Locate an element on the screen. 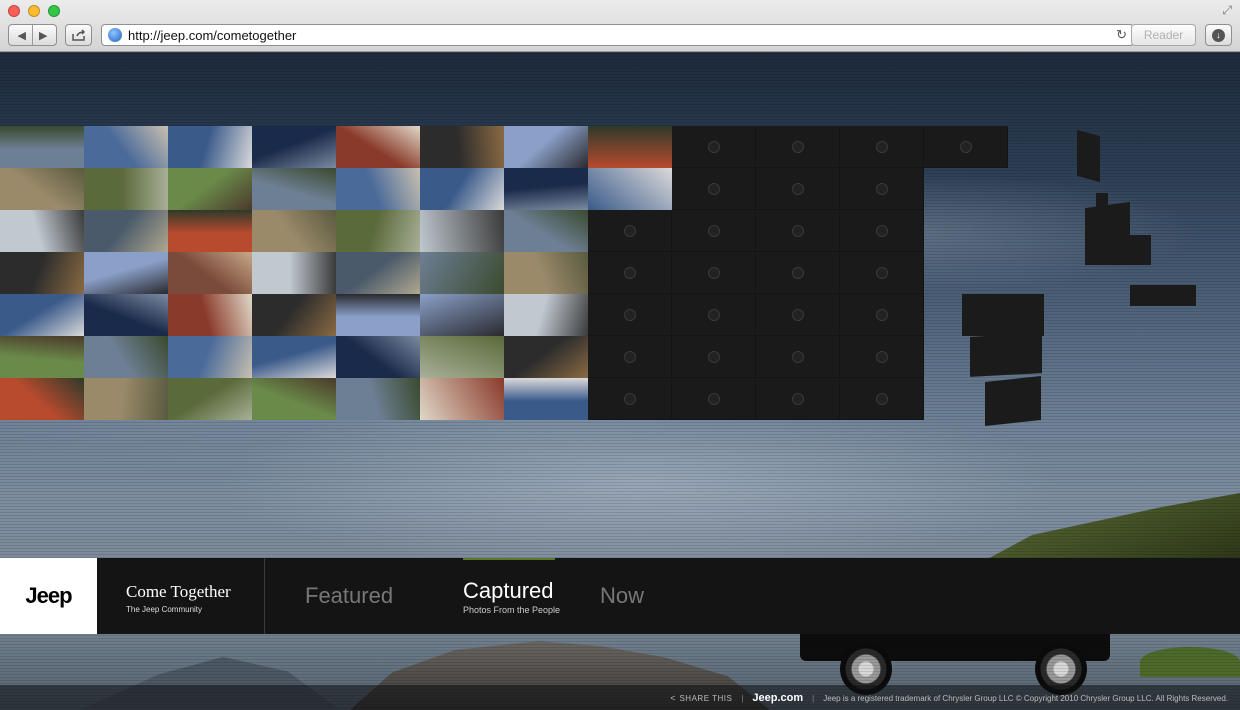  brand-title-block: Come Together The Jeep Community is located at coordinates (178, 598).